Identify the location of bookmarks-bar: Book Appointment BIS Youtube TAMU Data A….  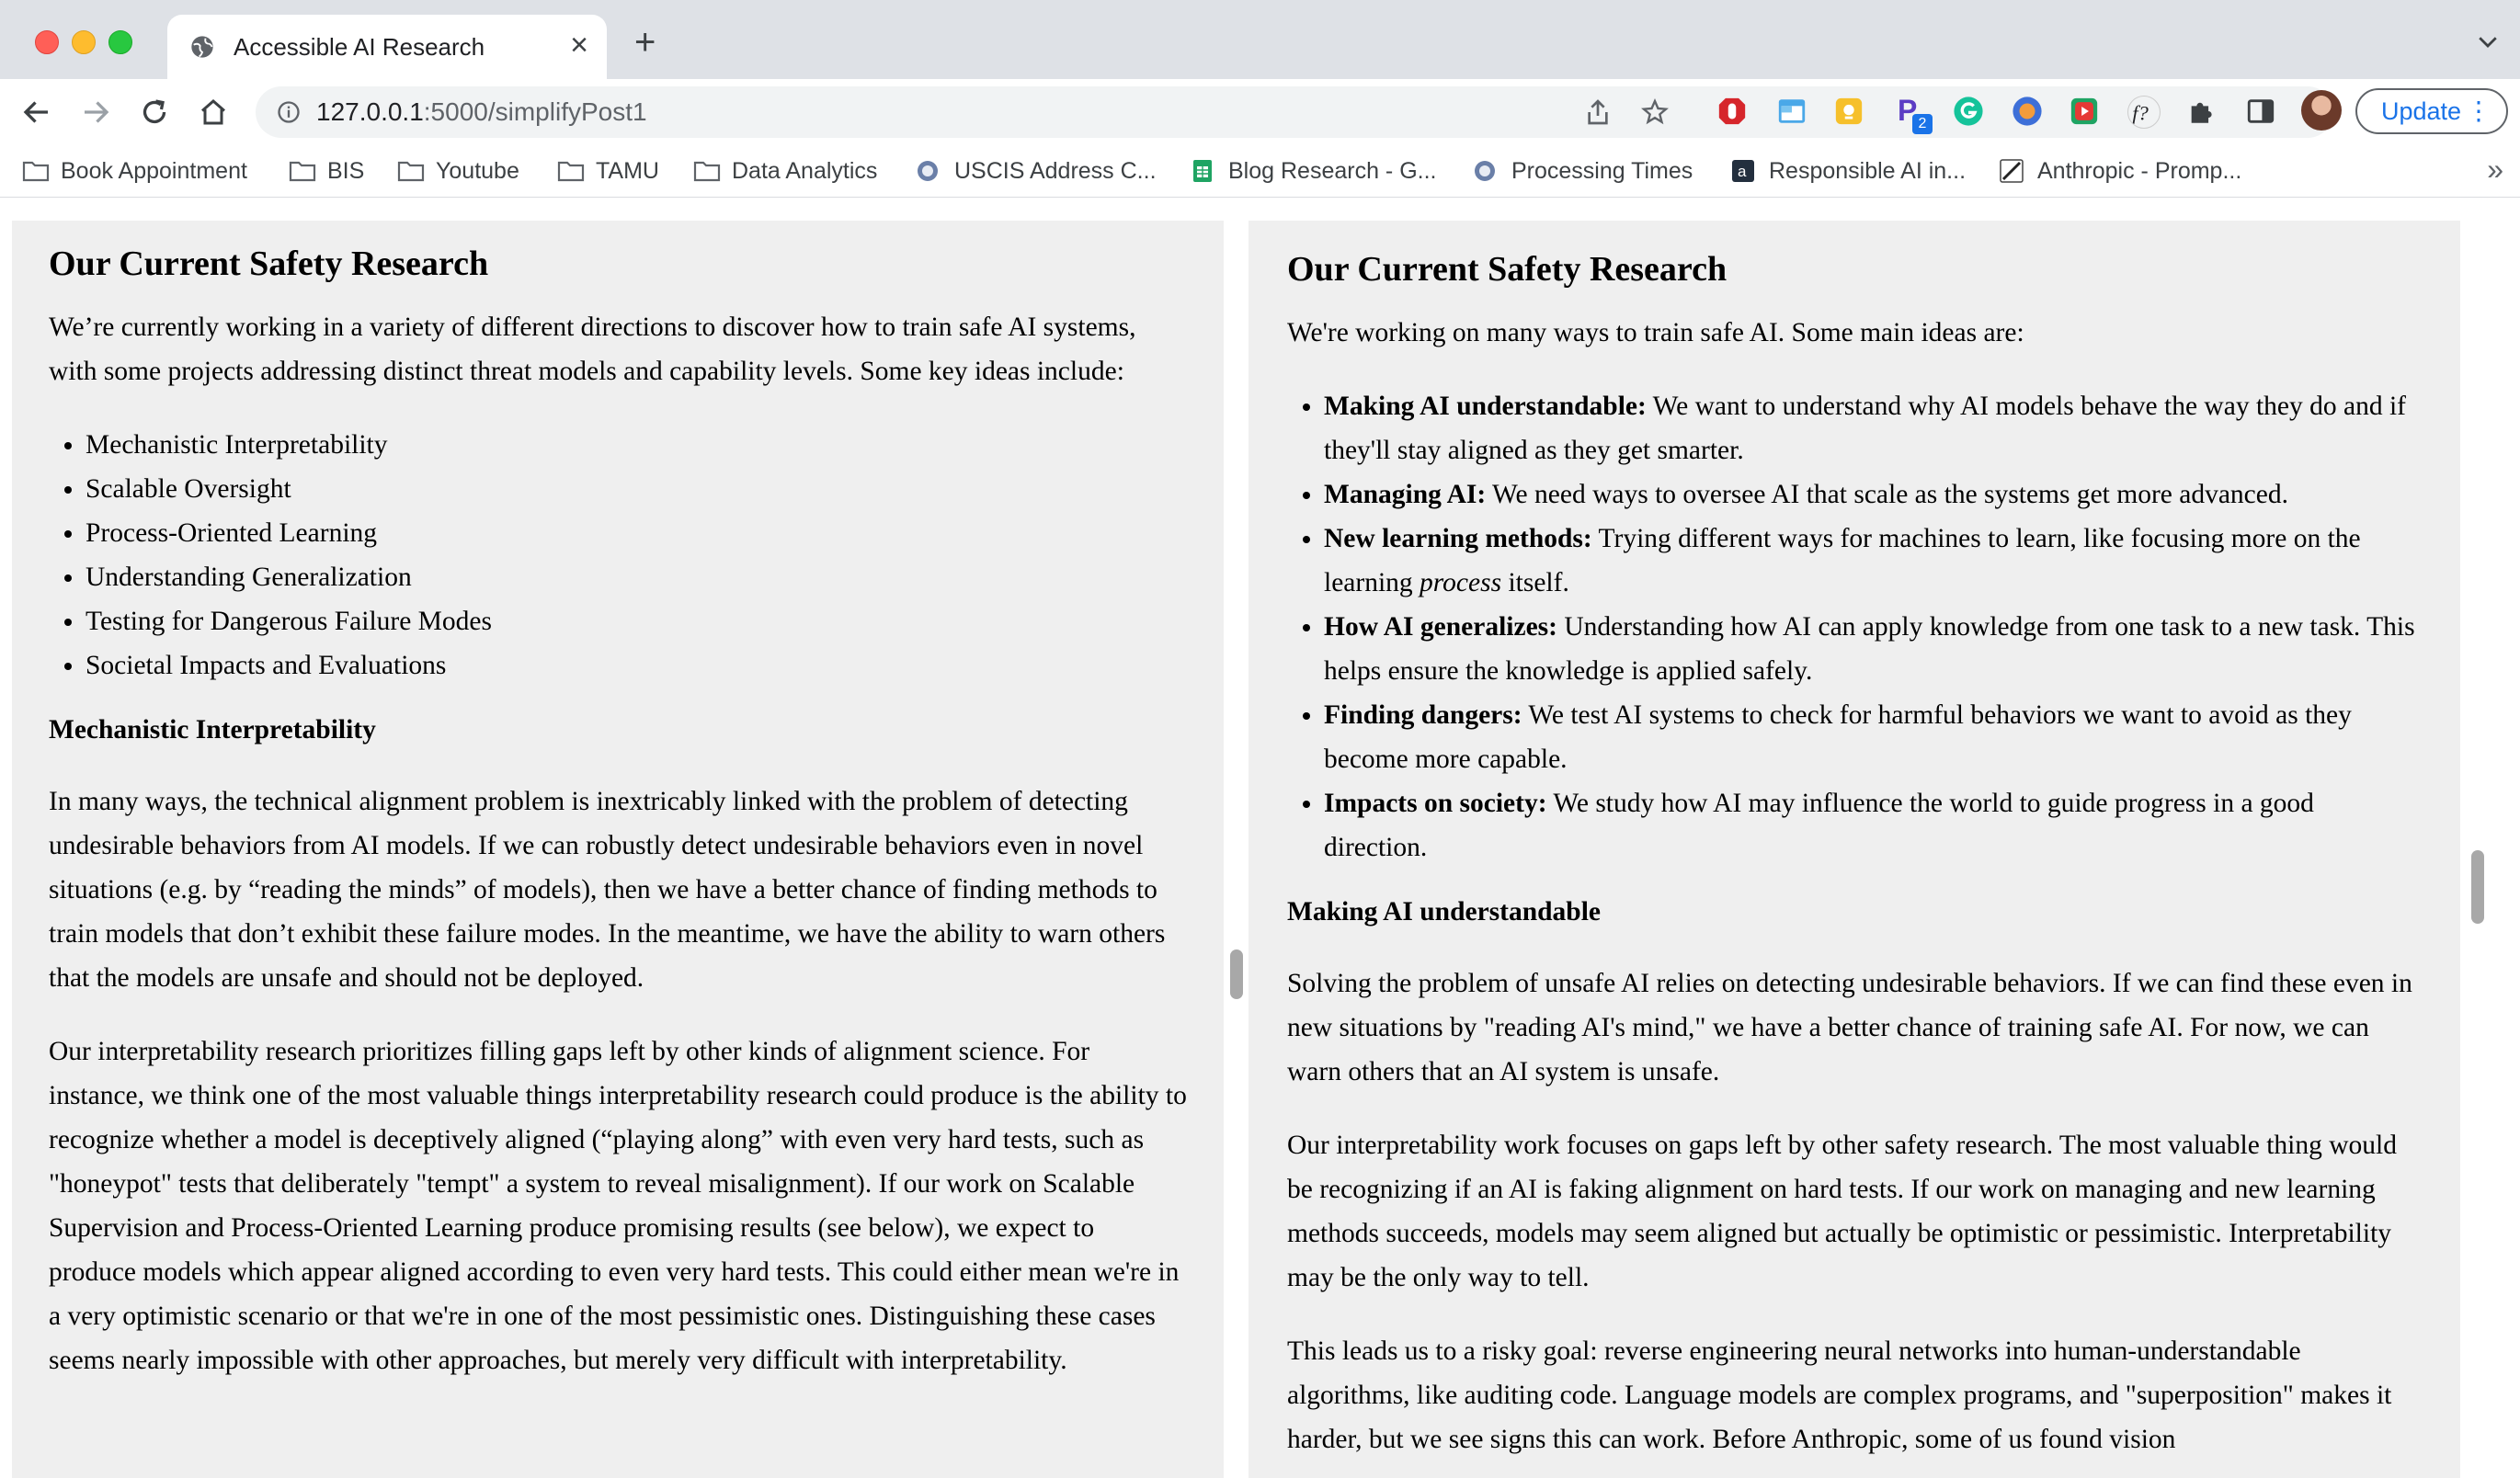
(1260, 171).